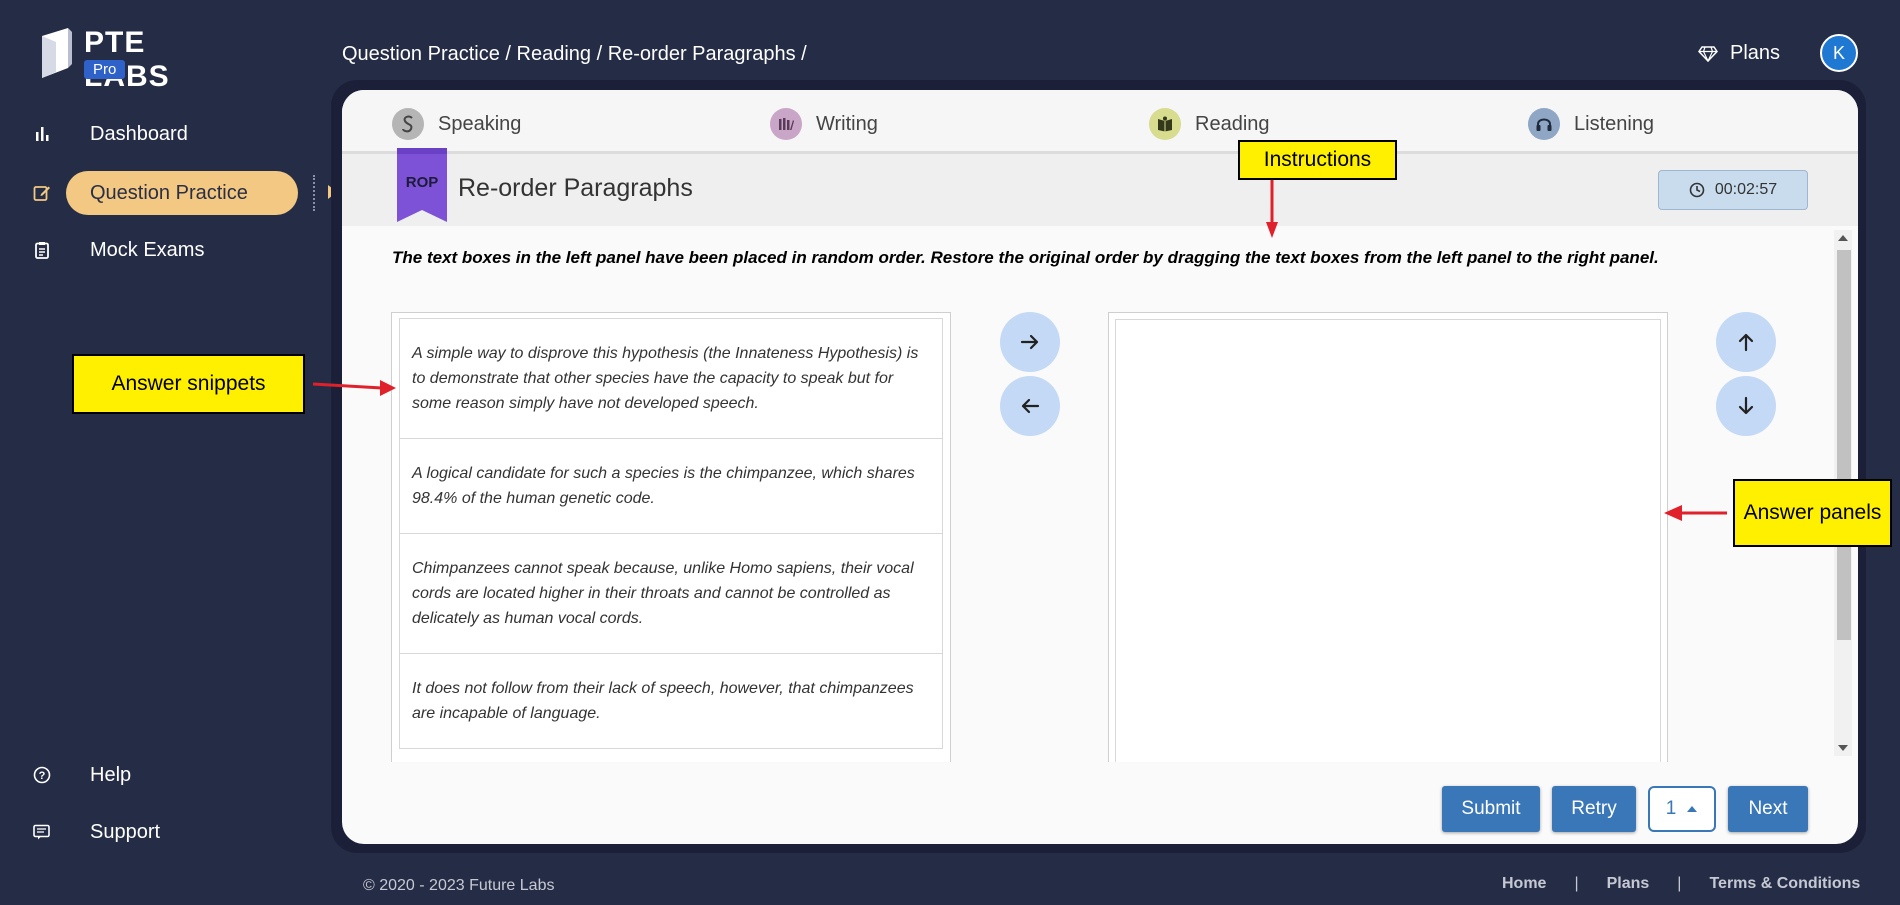 The width and height of the screenshot is (1900, 905). Describe the element at coordinates (1165, 124) in the screenshot. I see `reading-icon` at that location.